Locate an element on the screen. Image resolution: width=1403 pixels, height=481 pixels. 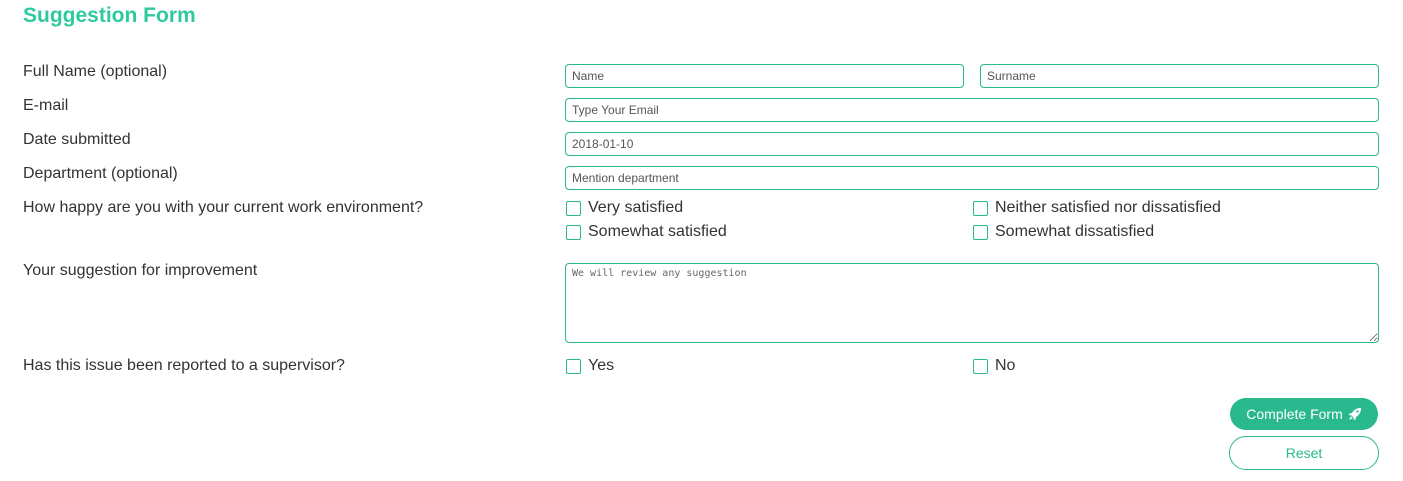
email-input is located at coordinates (972, 110).